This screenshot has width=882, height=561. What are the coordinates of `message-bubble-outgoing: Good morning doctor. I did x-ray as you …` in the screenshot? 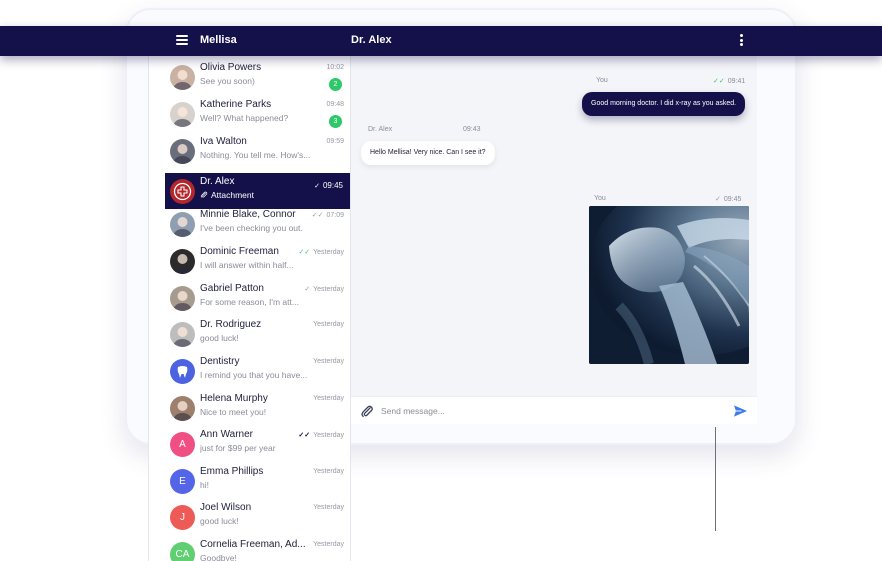 It's located at (664, 104).